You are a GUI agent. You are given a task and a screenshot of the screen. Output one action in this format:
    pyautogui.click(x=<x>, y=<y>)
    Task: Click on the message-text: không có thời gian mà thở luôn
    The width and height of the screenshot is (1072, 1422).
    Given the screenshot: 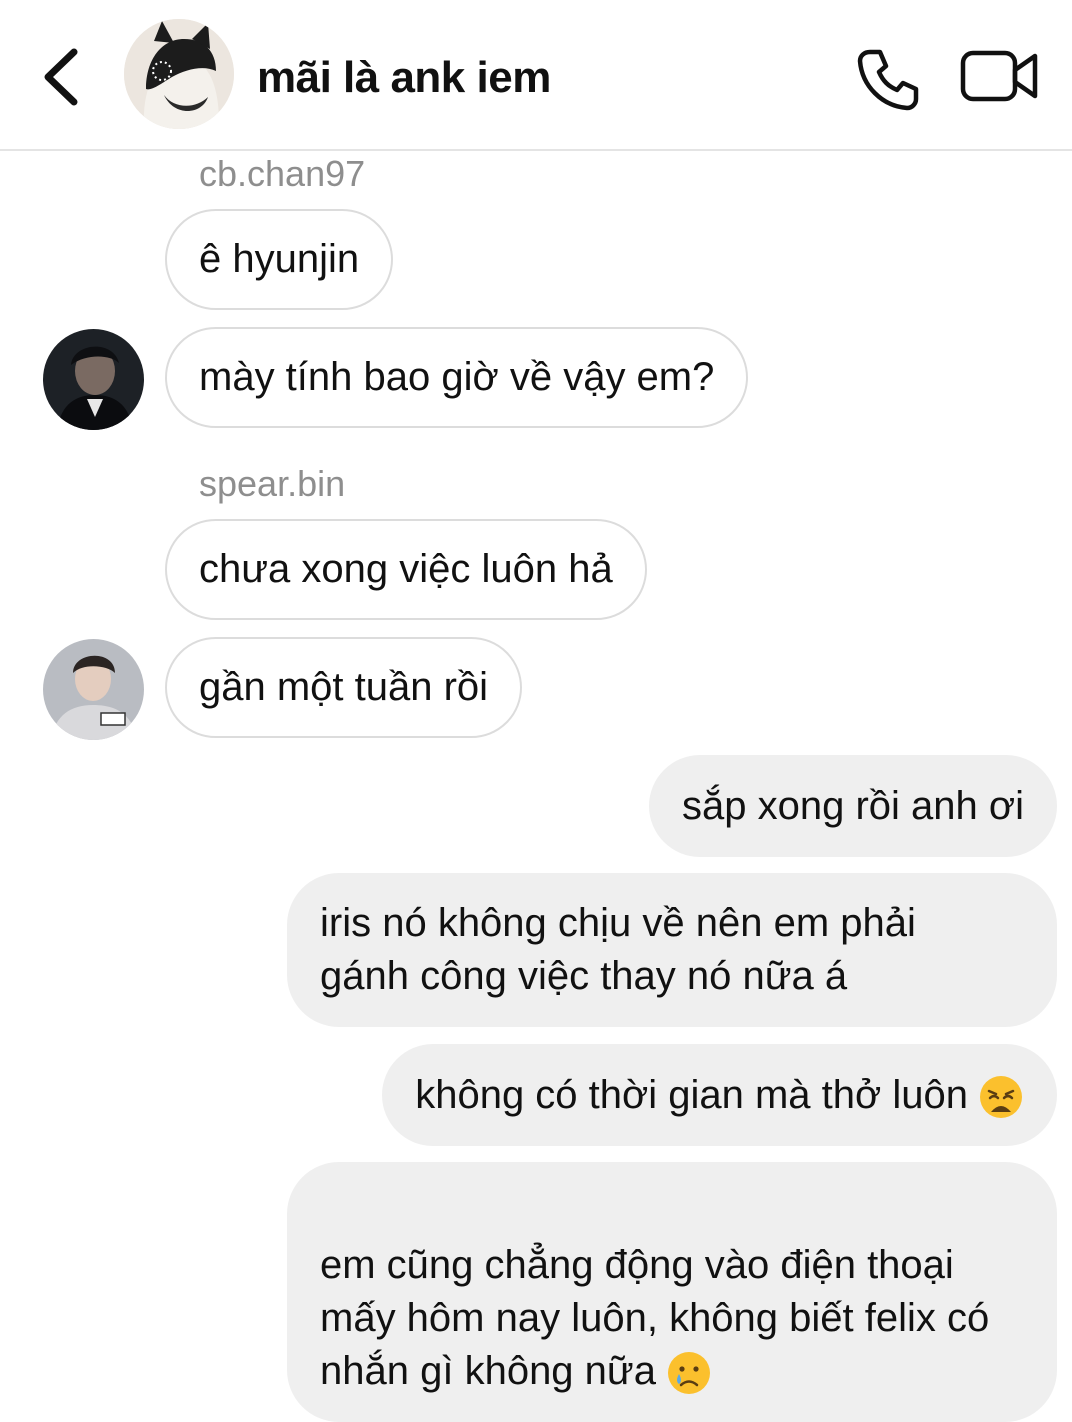 What is the action you would take?
    pyautogui.click(x=691, y=1095)
    